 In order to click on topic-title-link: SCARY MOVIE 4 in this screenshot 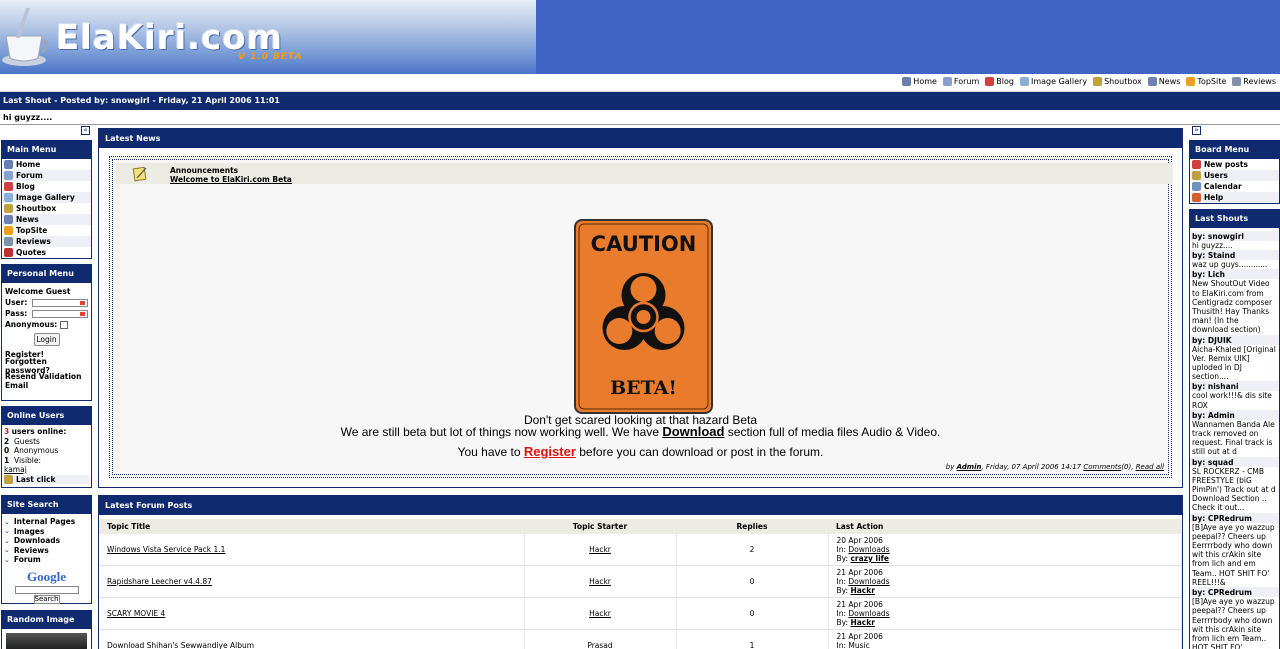, I will do `click(136, 613)`.